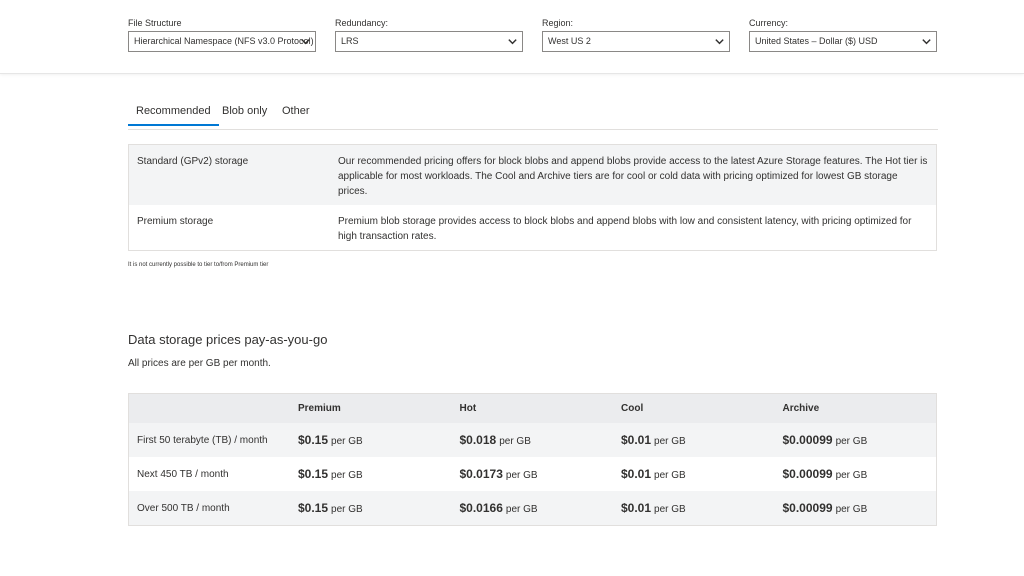  What do you see at coordinates (468, 408) in the screenshot?
I see `column-header: Hot` at bounding box center [468, 408].